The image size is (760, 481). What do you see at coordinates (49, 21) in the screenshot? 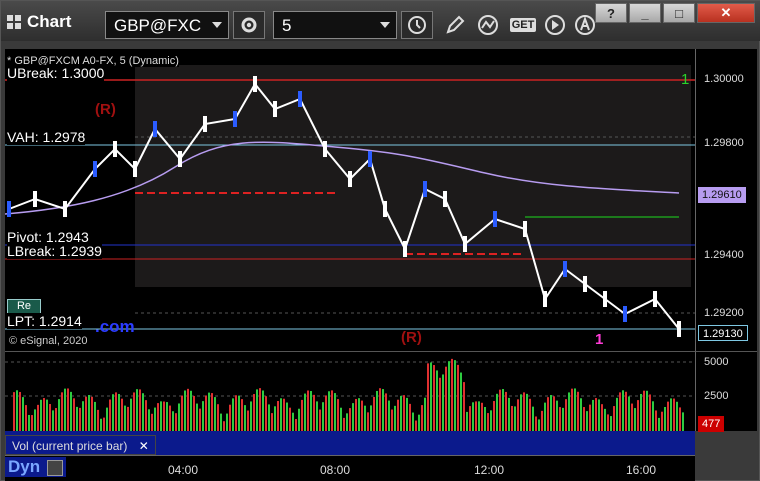
I see `app-title-text: Chart` at bounding box center [49, 21].